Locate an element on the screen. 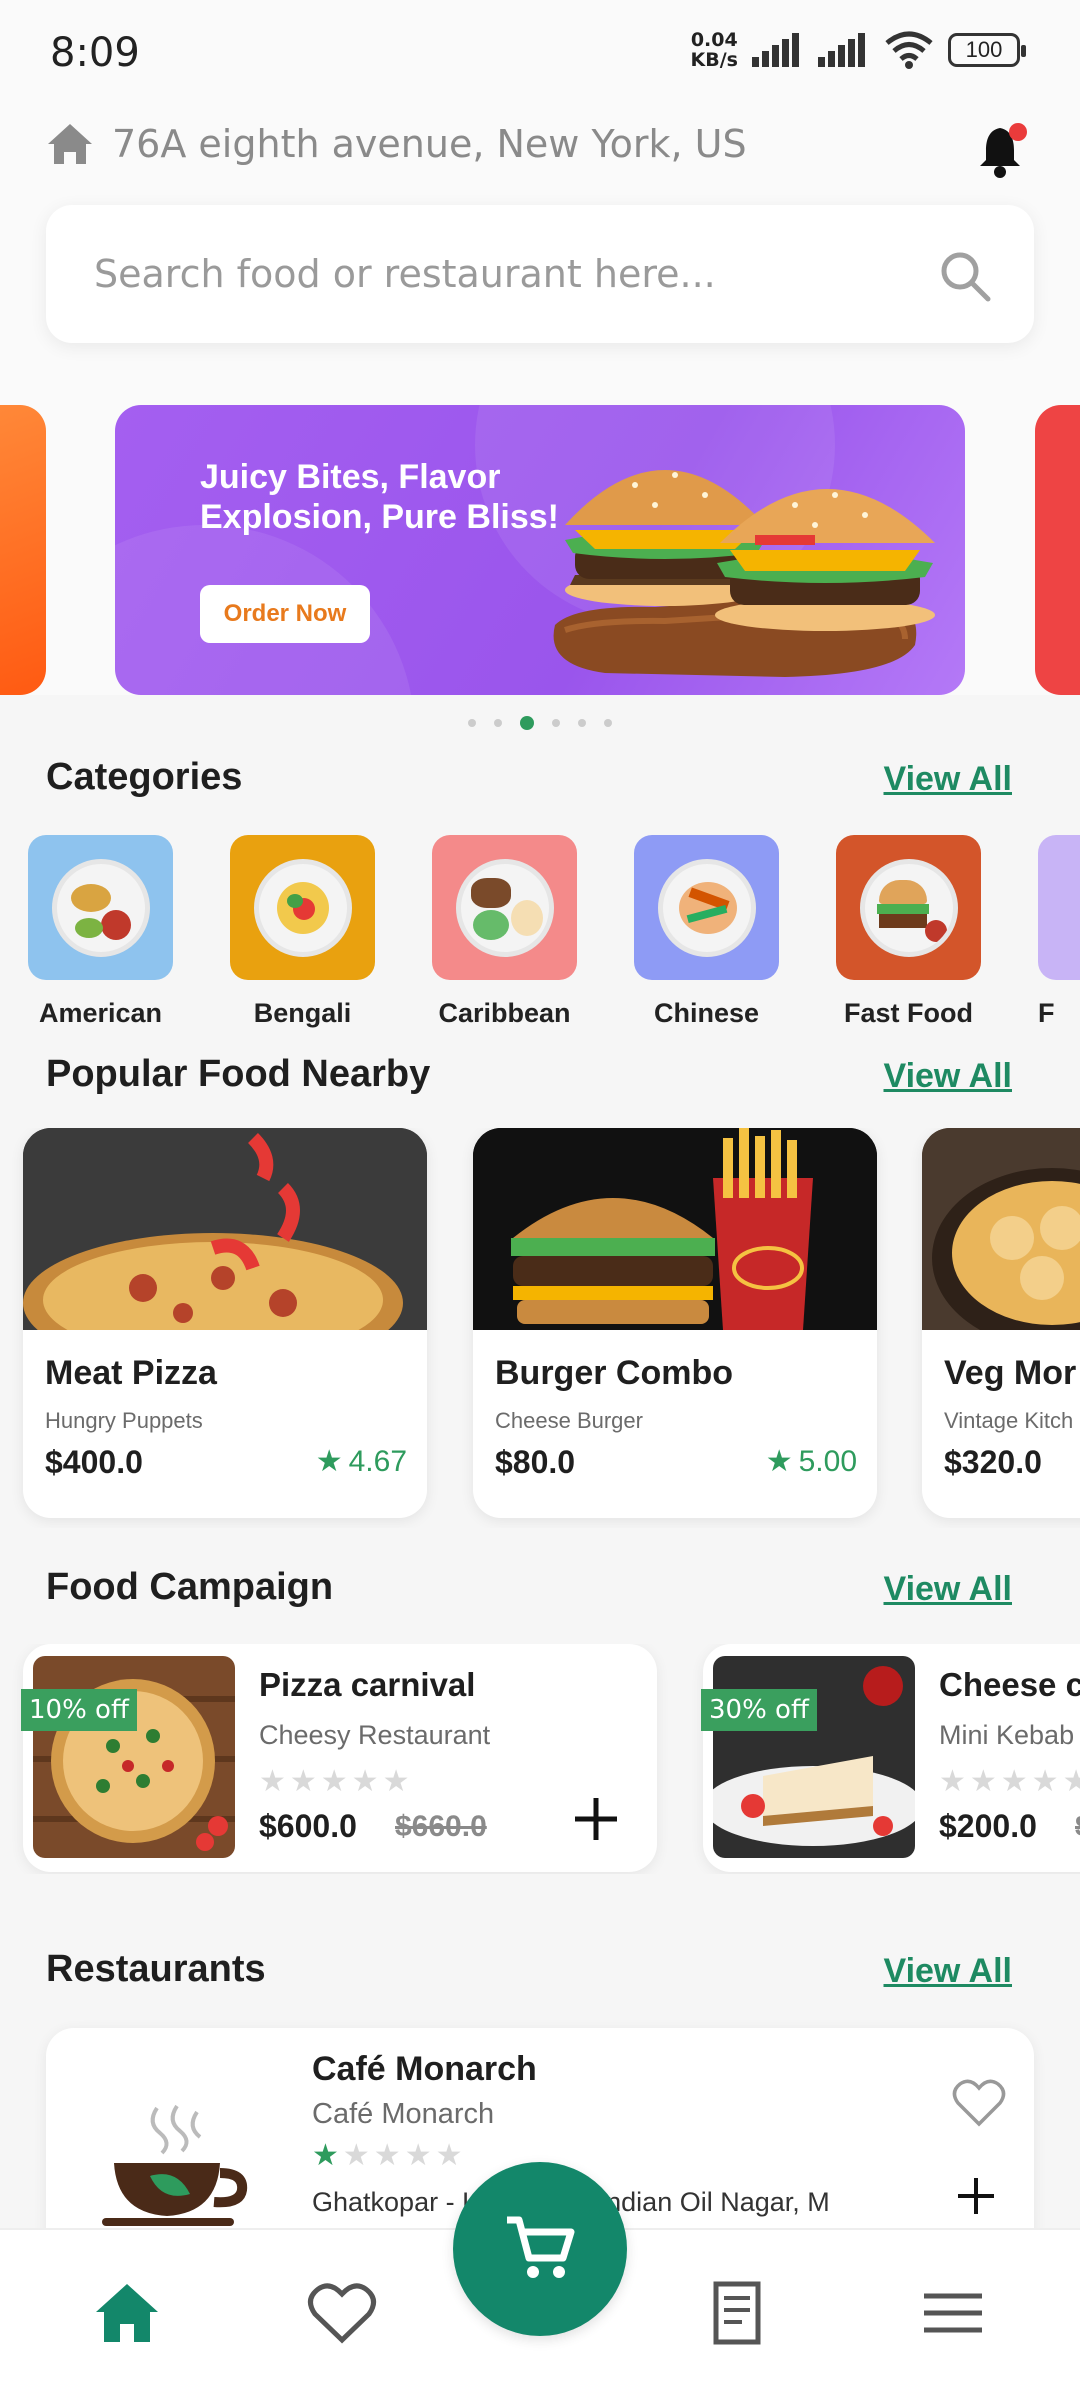 This screenshot has width=1080, height=2400. food-card: Meat Pizza Hungry Puppets $400.0 ★ 4.67 is located at coordinates (225, 1323).